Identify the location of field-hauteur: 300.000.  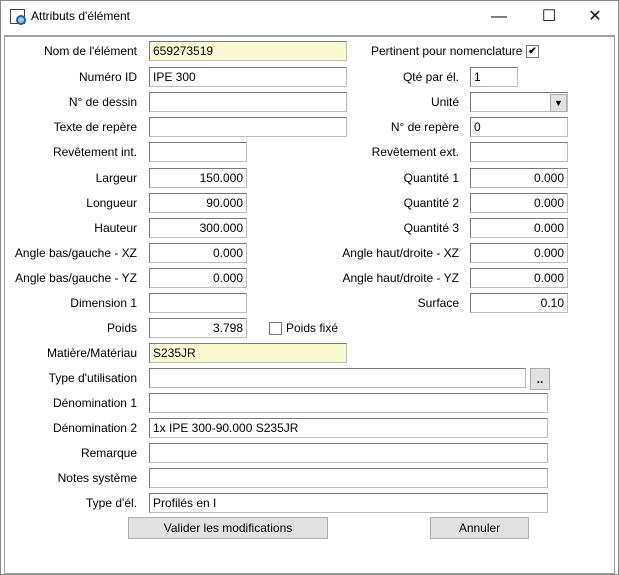
(198, 228).